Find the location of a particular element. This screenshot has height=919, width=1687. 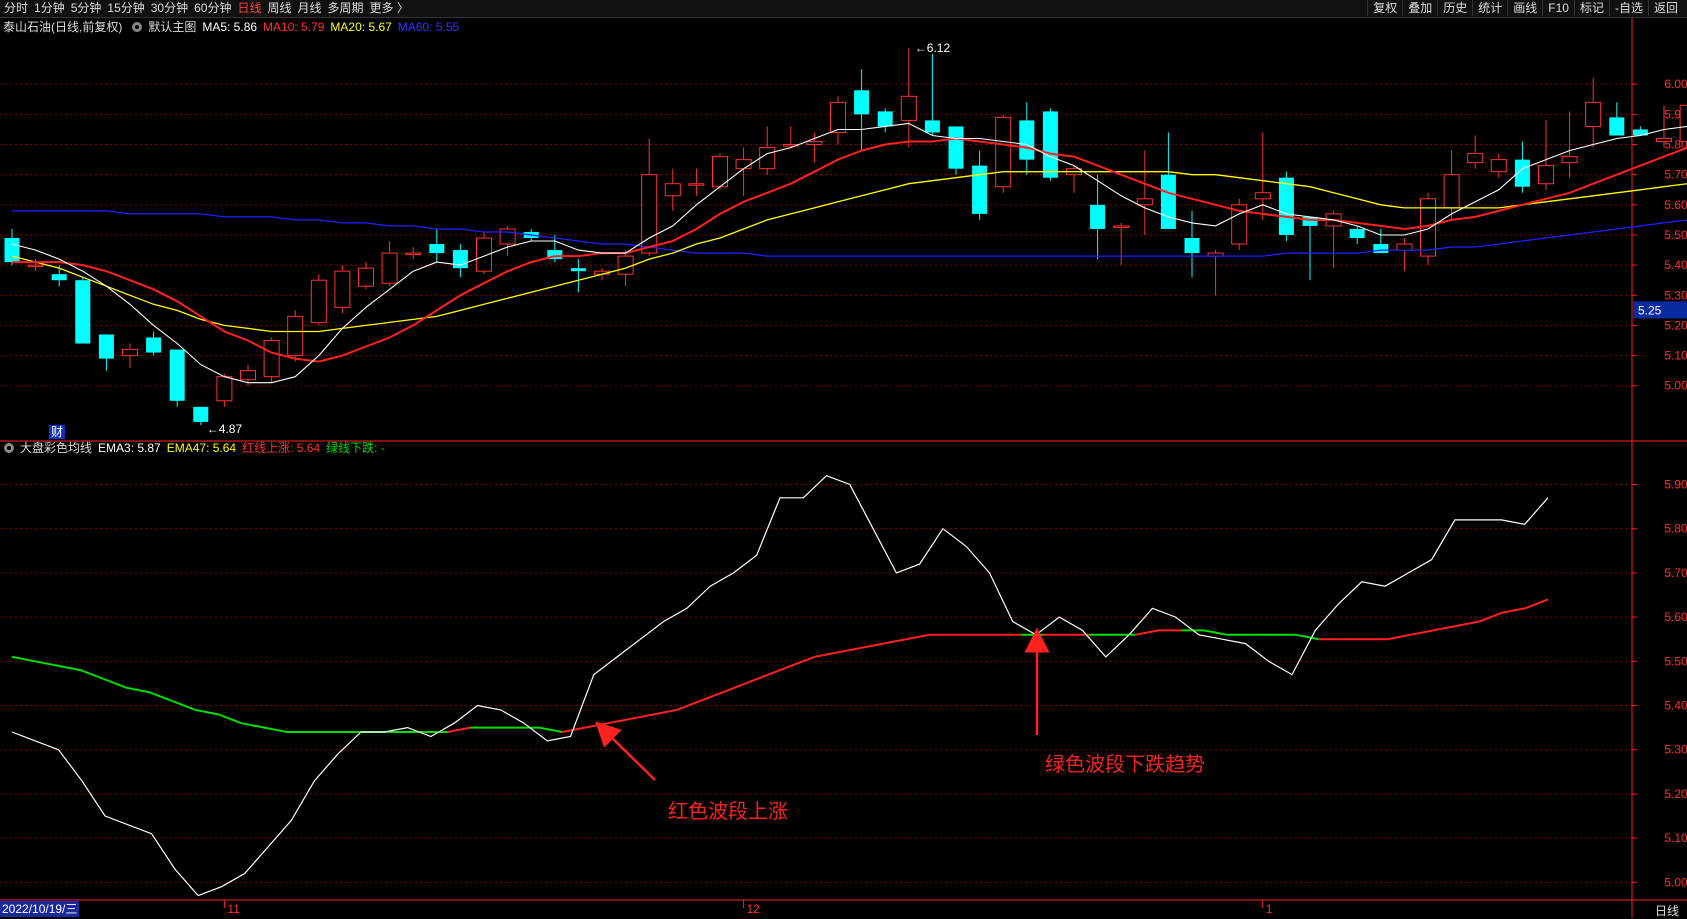

toolbar-button-4: 画线 is located at coordinates (1524, 8).